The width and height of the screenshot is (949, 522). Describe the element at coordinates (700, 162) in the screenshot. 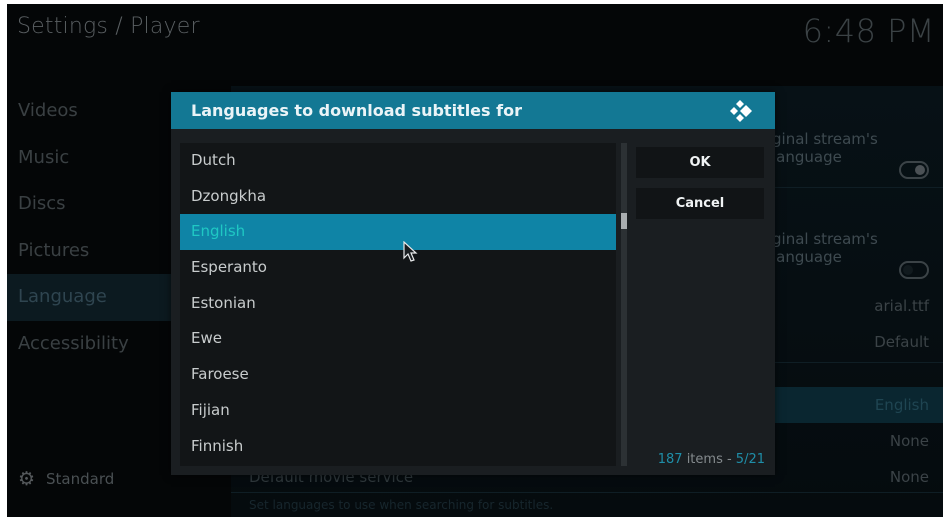

I see `ok-button: OK` at that location.